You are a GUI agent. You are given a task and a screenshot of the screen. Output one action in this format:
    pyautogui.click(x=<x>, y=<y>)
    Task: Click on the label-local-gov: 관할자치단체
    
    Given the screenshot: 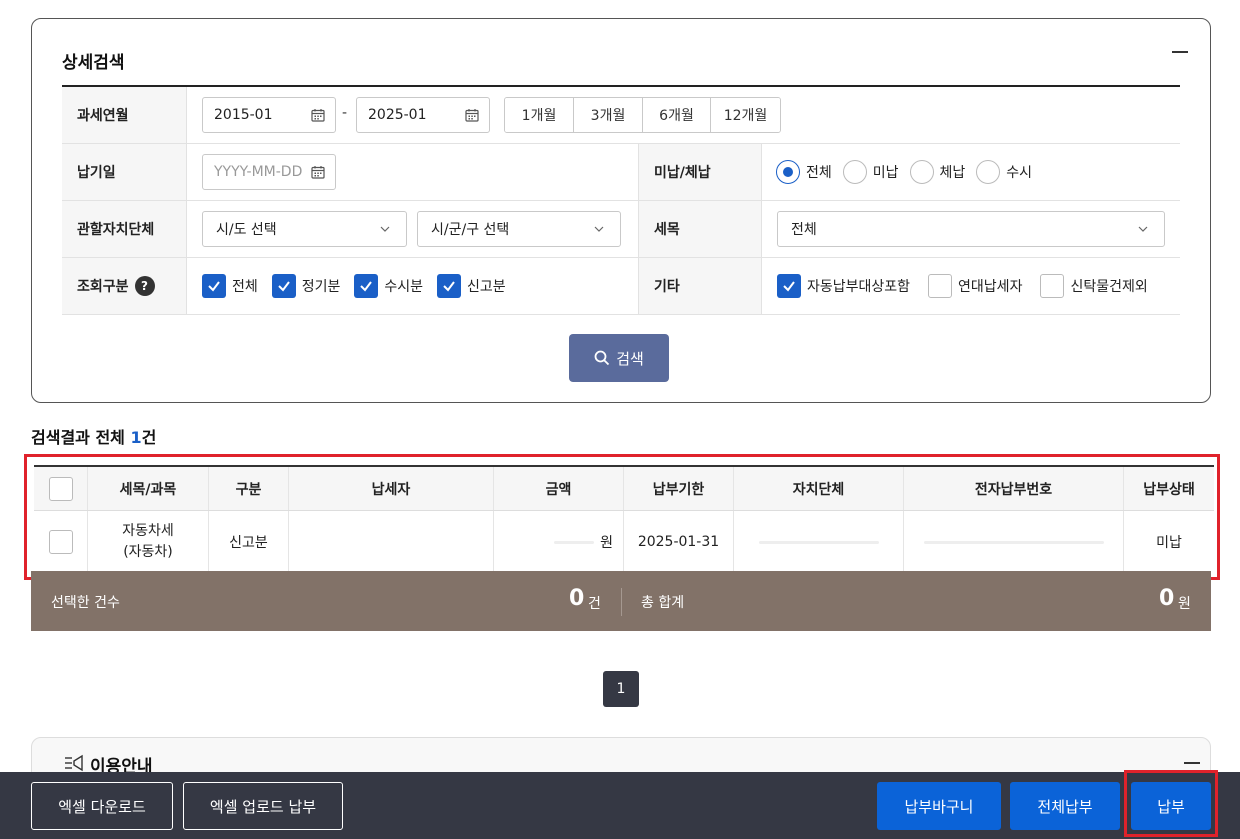 What is the action you would take?
    pyautogui.click(x=124, y=229)
    